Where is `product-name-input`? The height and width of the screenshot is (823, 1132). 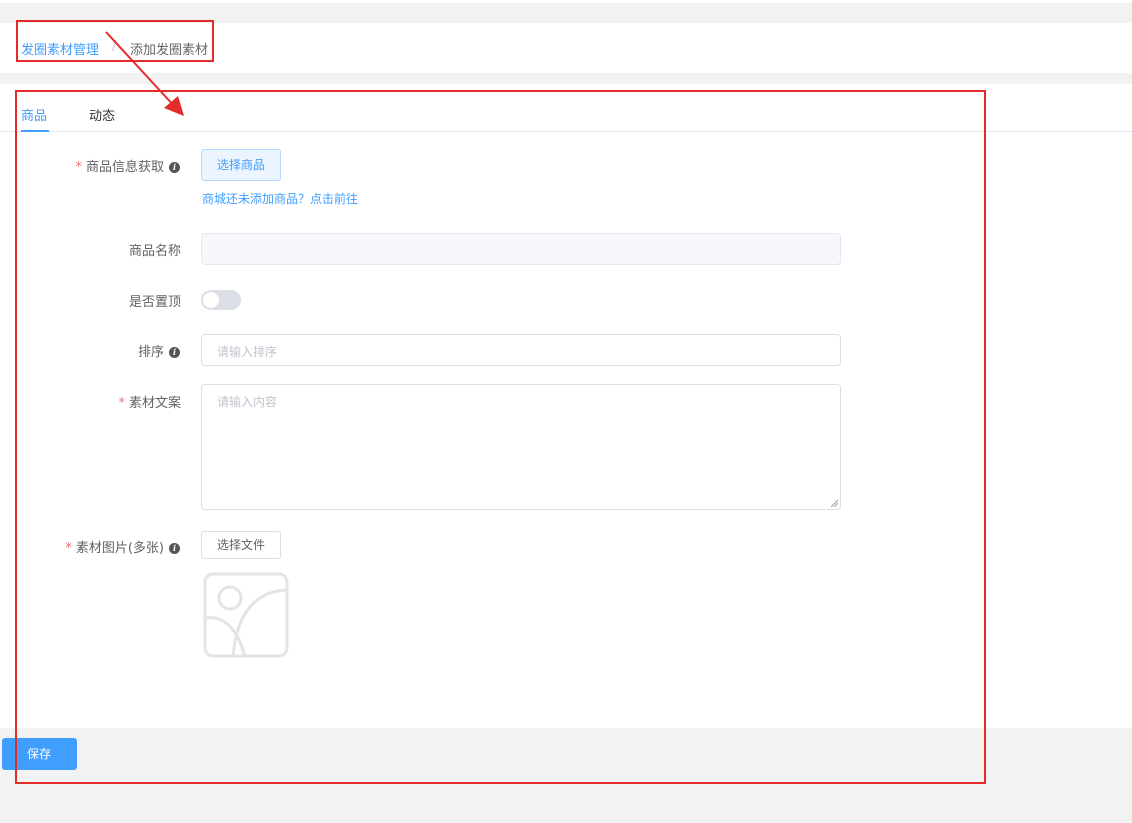
product-name-input is located at coordinates (521, 249).